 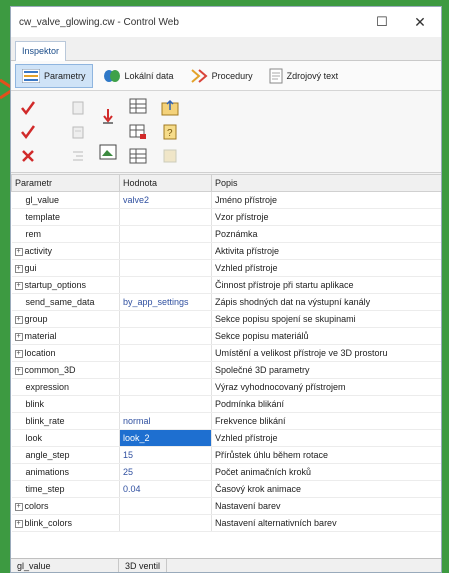 I want to click on table-row: + group Sekce popisu spojení se skupinami, so click(x=226, y=319).